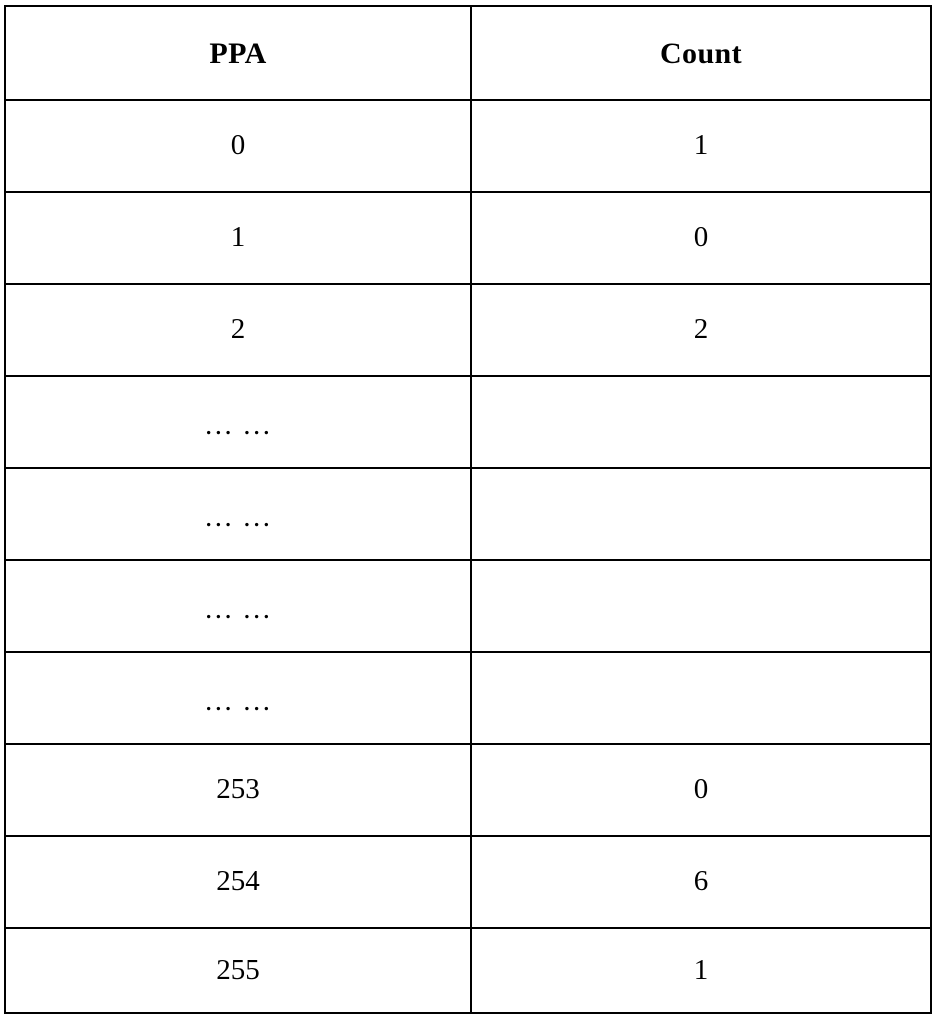  I want to click on table-header-row: PPA Count, so click(468, 53).